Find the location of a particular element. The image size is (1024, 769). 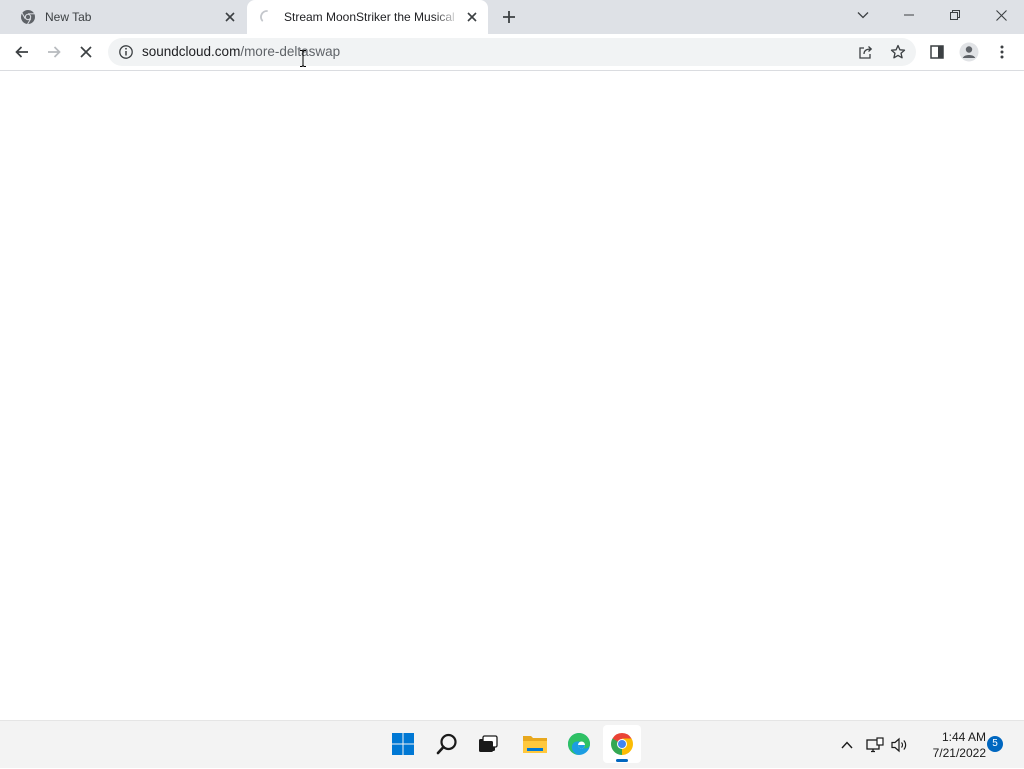

file-explorer-button is located at coordinates (535, 744).